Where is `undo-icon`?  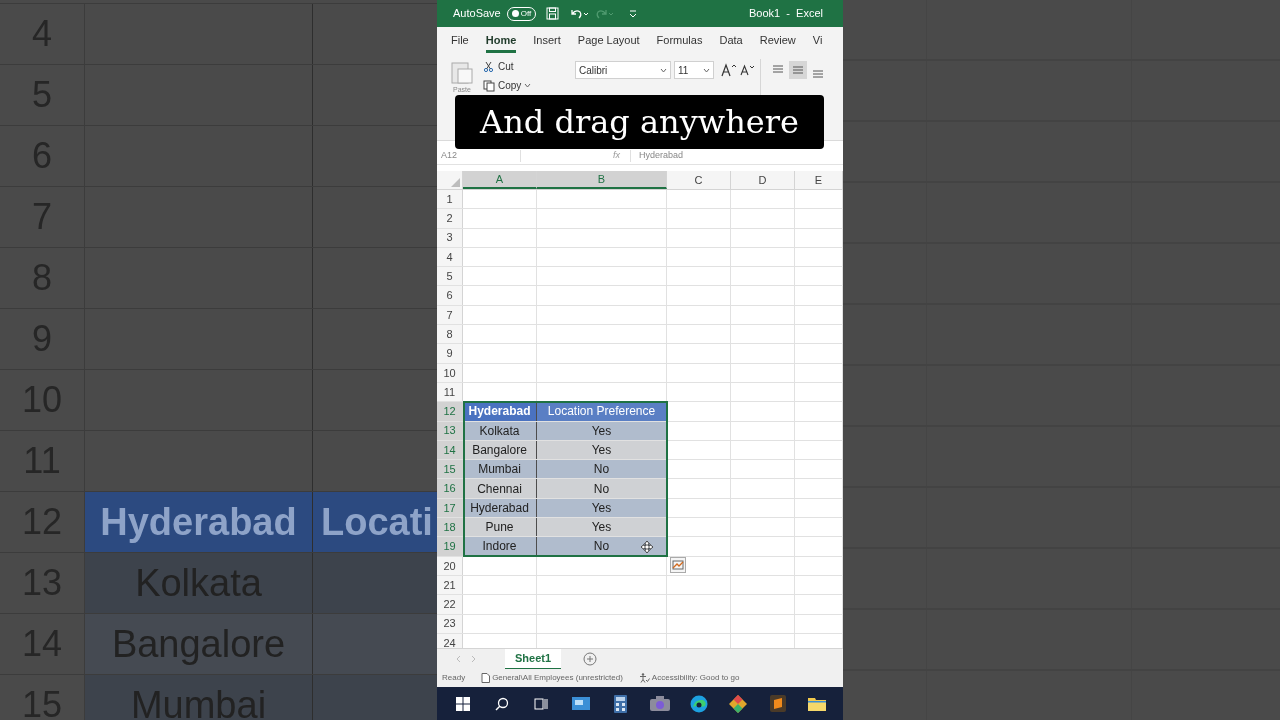 undo-icon is located at coordinates (579, 13).